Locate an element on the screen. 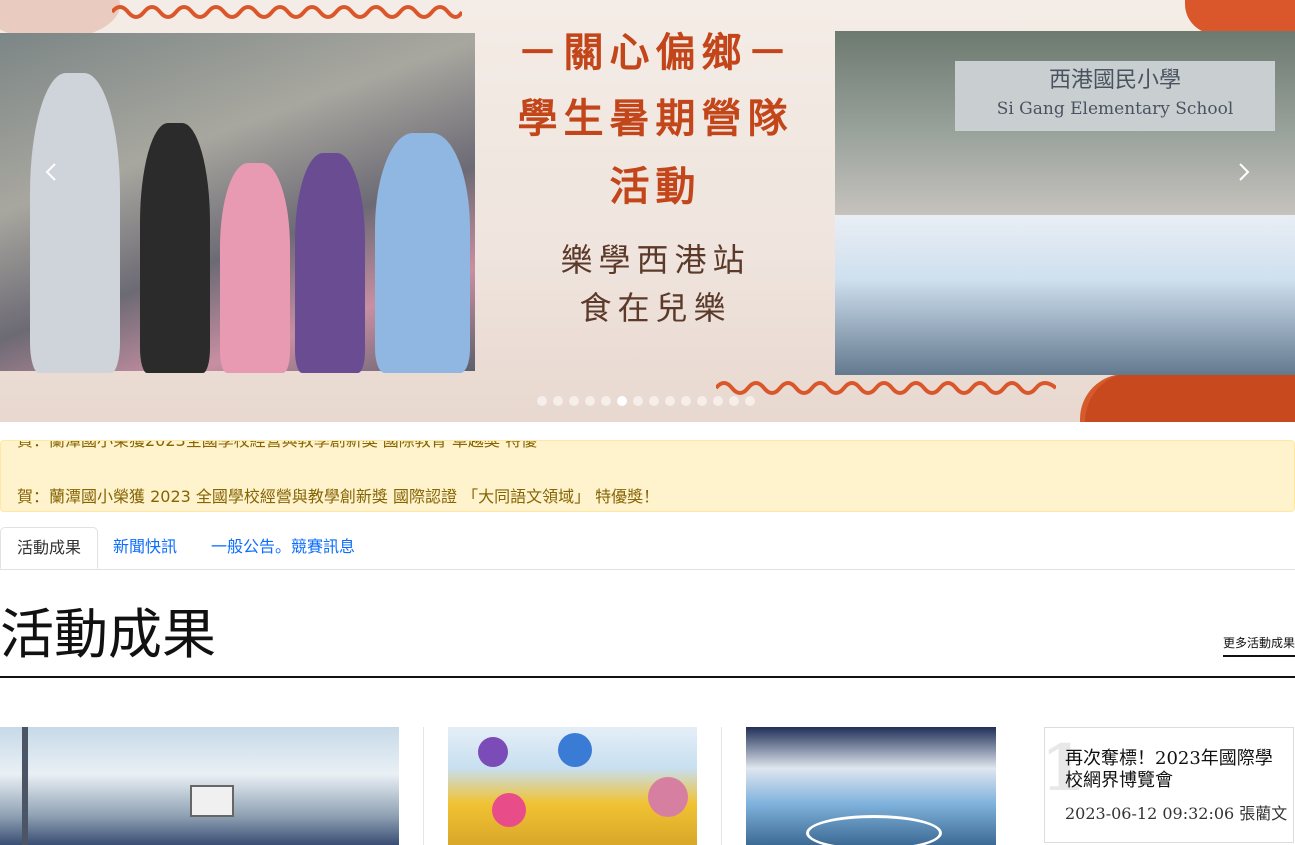 The width and height of the screenshot is (1295, 845). school-sign: 西港國民小學 Si Gang Elementary School is located at coordinates (1115, 96).